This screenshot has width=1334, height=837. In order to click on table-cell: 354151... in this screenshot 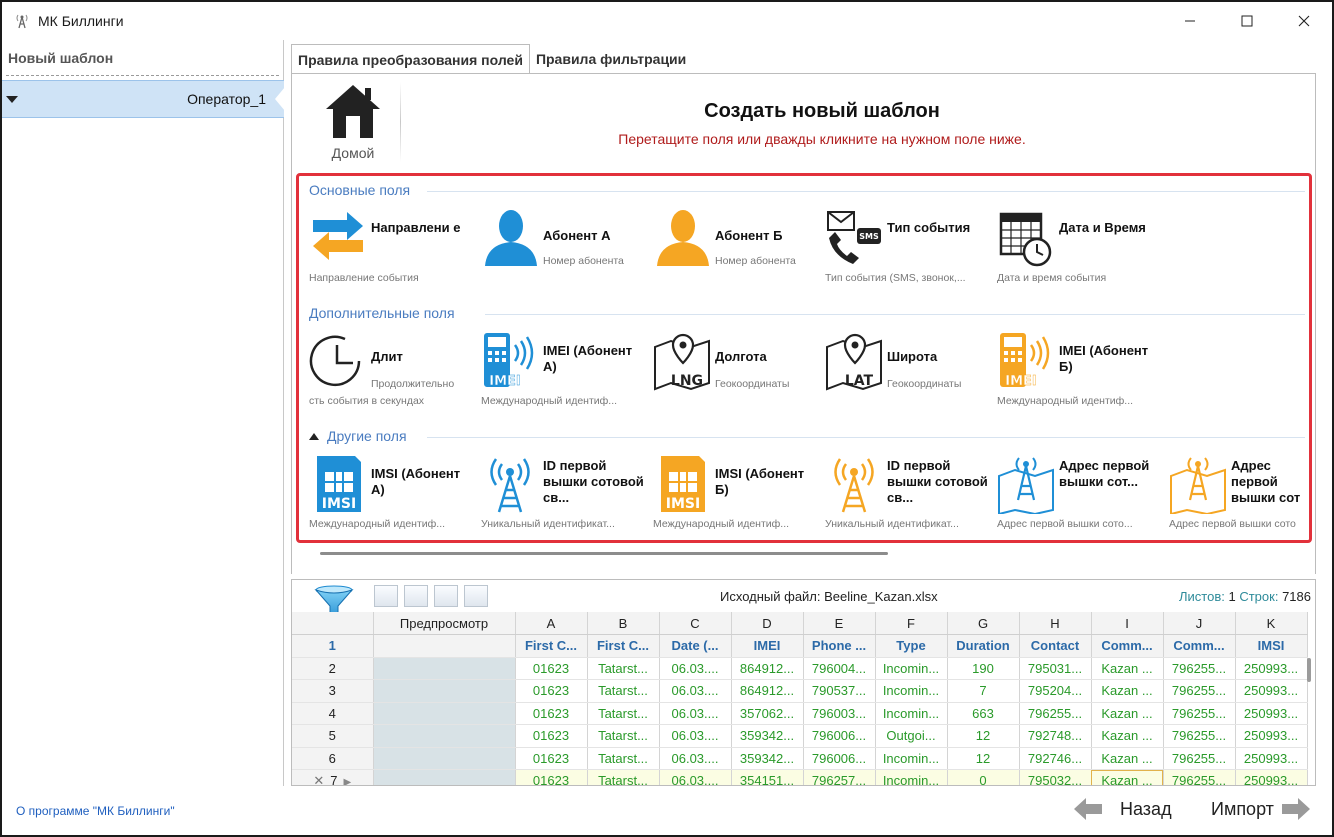, I will do `click(767, 777)`.